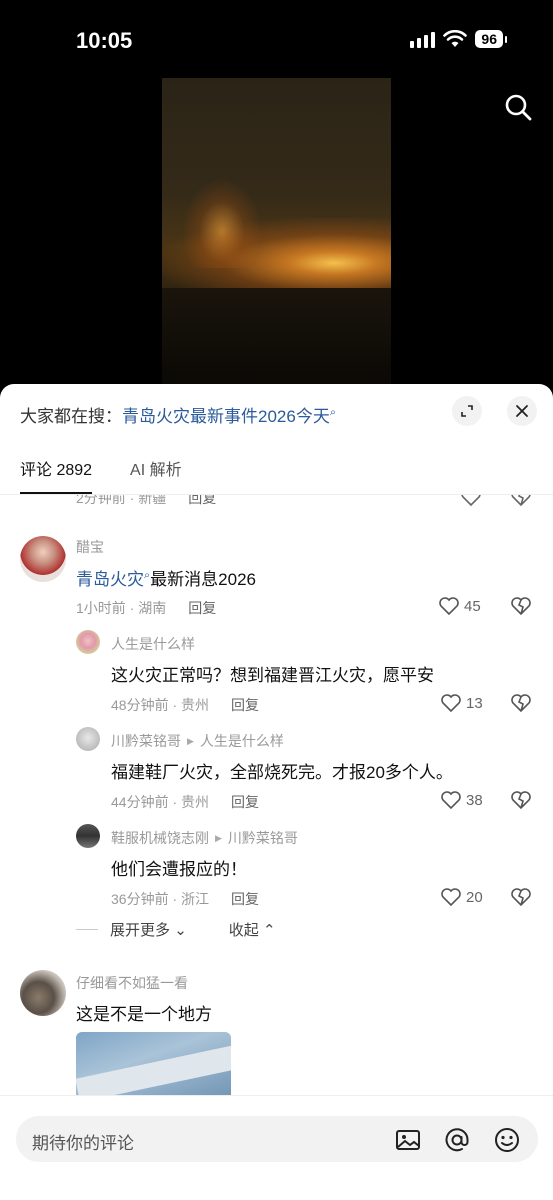 This screenshot has height=1200, width=553. I want to click on search-icon, so click(518, 107).